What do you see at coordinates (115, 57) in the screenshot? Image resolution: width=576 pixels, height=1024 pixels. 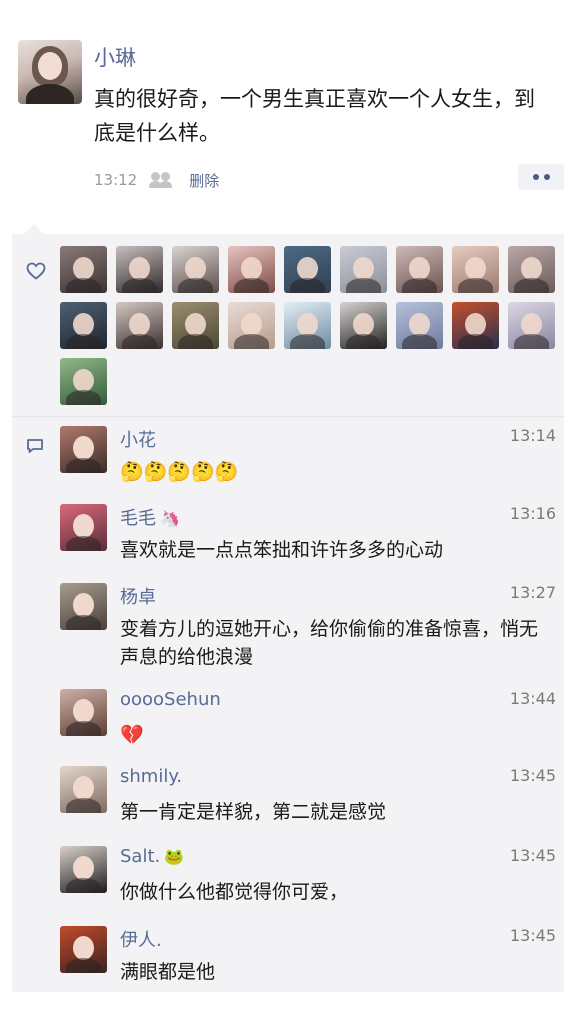 I see `poster-name: 小琳` at bounding box center [115, 57].